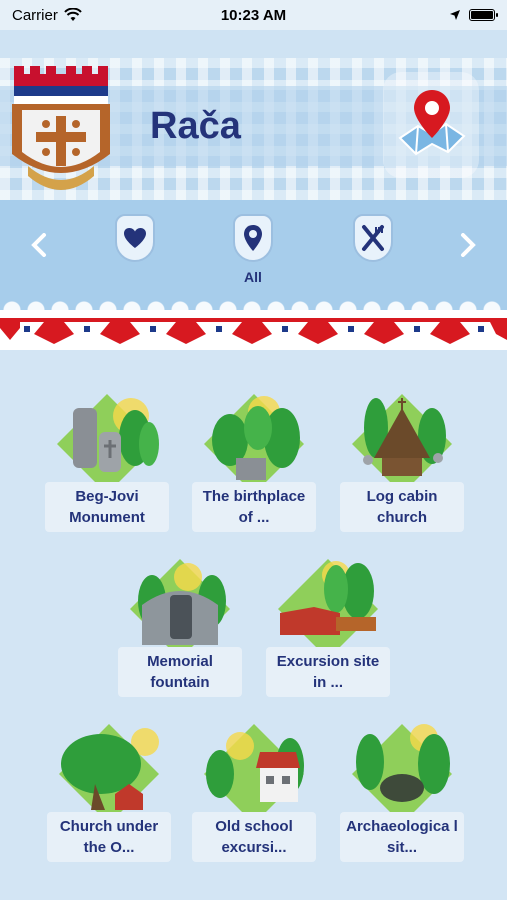 This screenshot has width=507, height=900. I want to click on app-title: Rača, so click(195, 126).